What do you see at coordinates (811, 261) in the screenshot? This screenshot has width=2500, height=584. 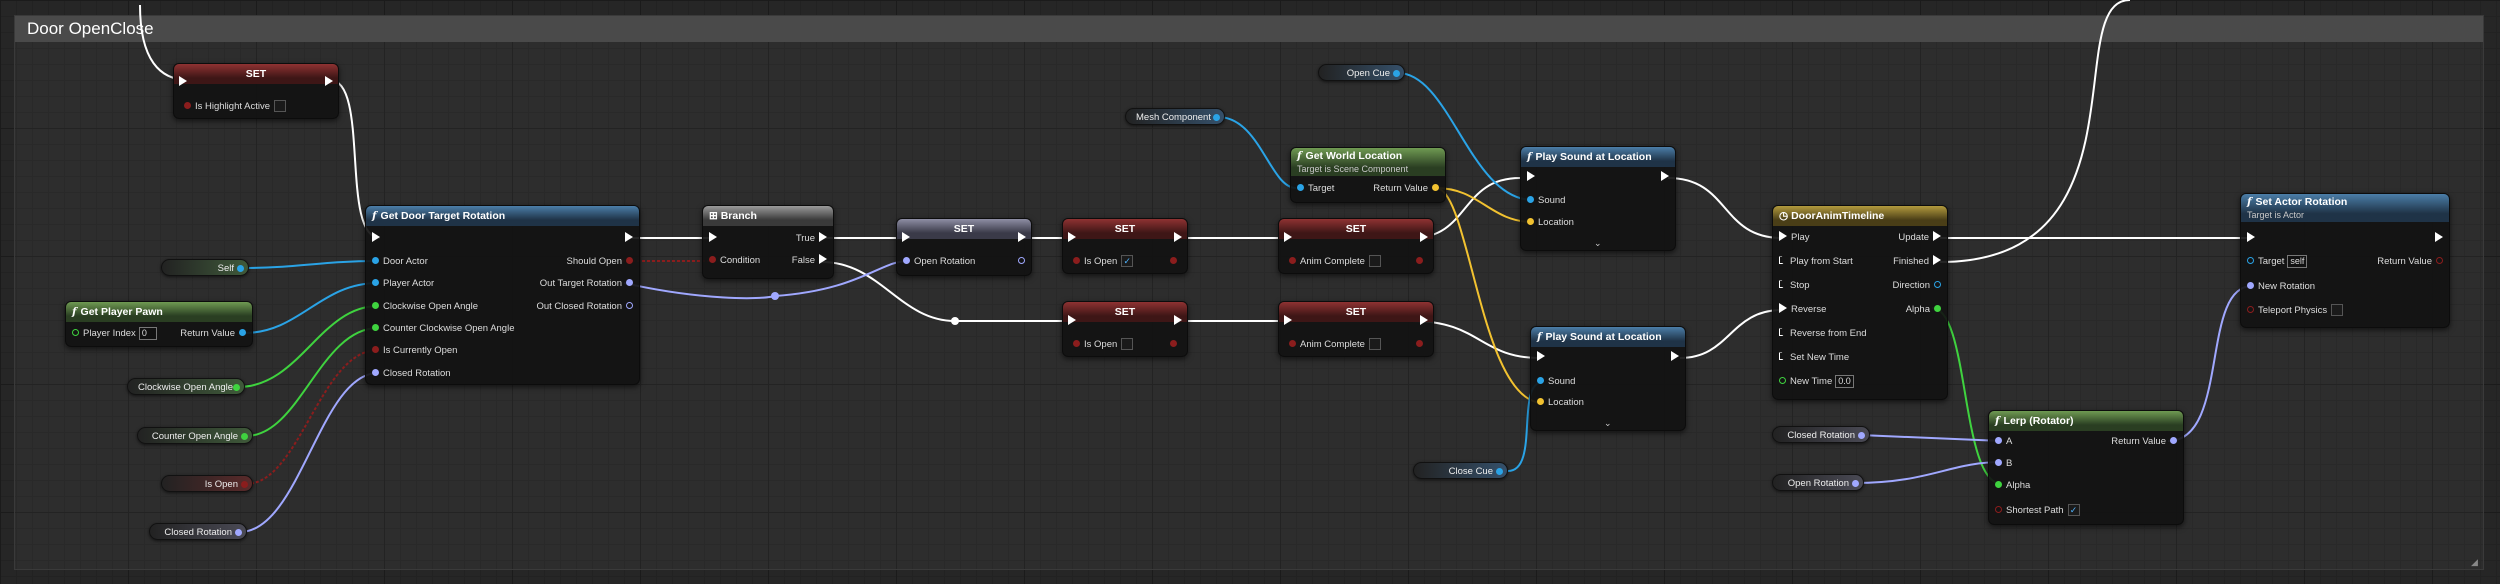 I see `false-pin: False` at bounding box center [811, 261].